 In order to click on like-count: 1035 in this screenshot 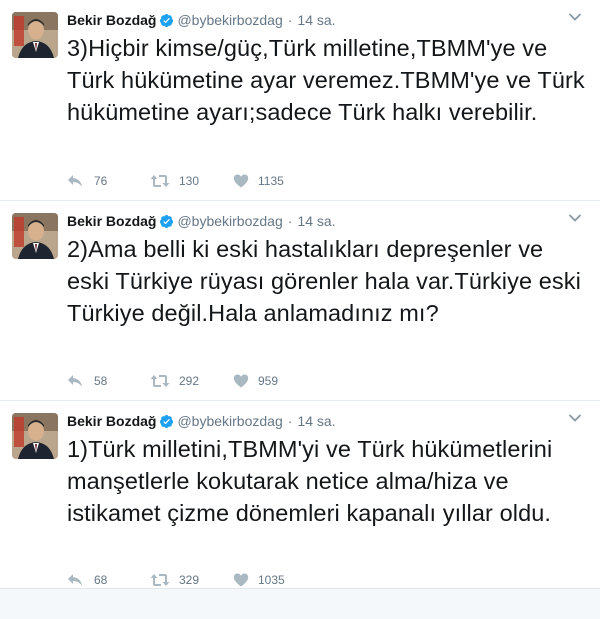, I will do `click(271, 580)`.